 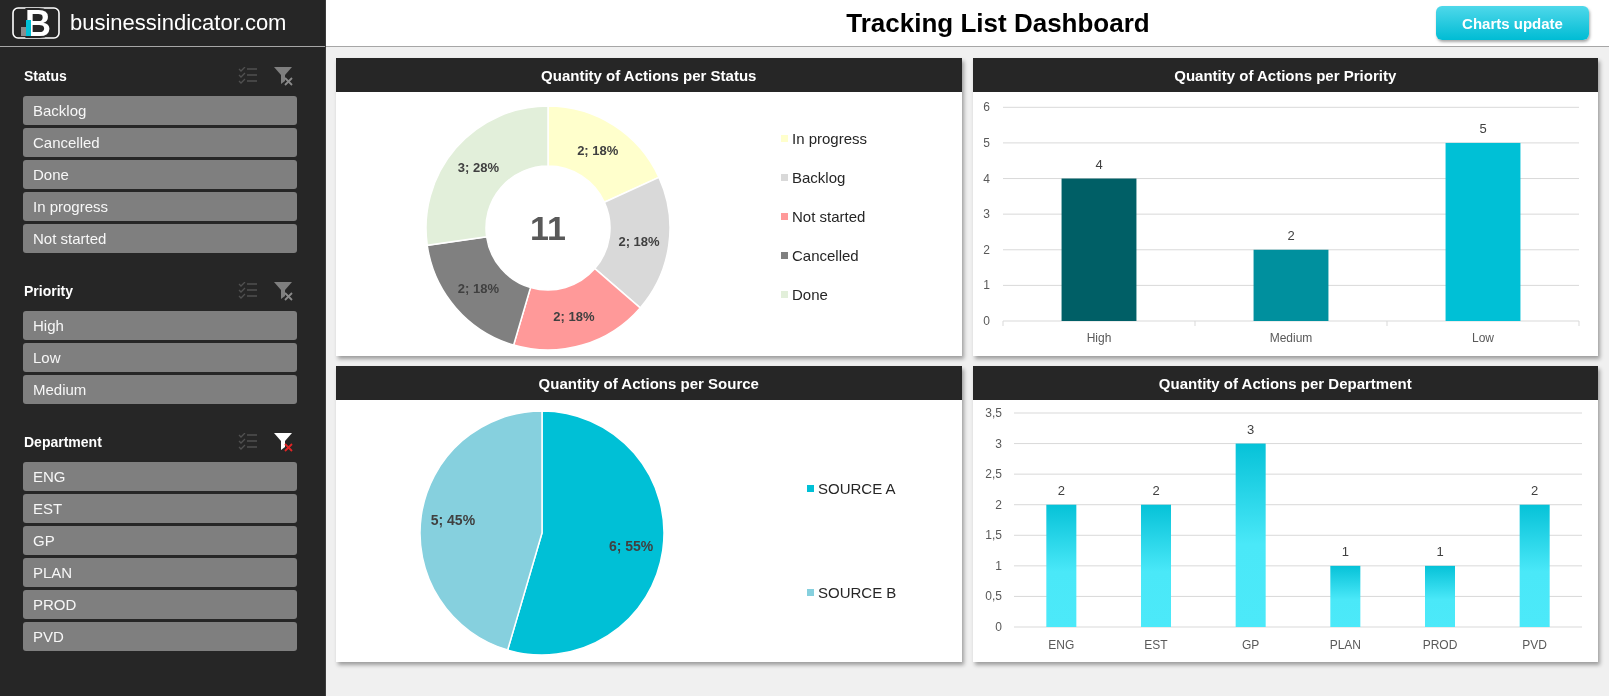 I want to click on axis-label: 6, so click(x=986, y=107).